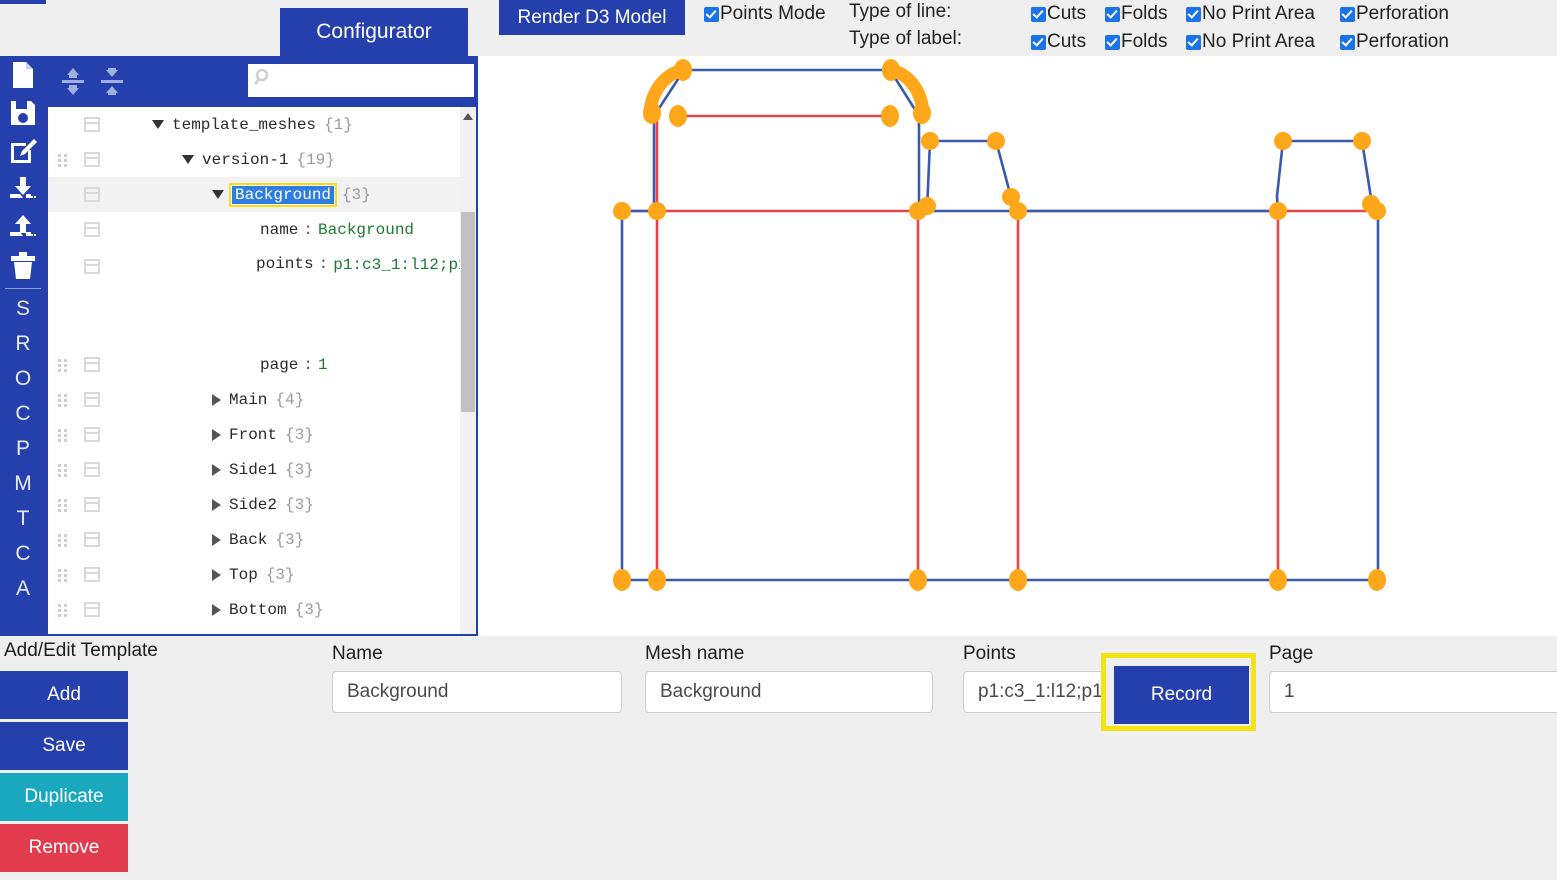 The image size is (1557, 880). I want to click on tree-count-main: {4}, so click(290, 399).